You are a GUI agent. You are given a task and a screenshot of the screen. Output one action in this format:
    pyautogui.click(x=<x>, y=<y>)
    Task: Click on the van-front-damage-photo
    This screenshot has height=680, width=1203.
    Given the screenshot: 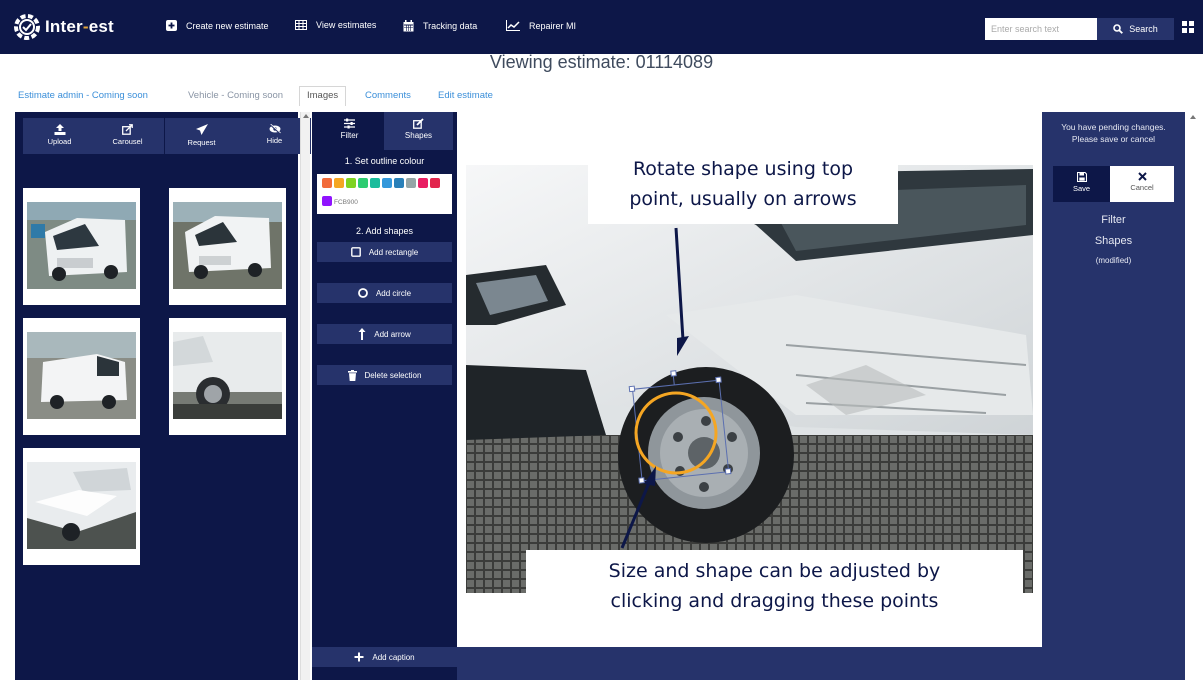 What is the action you would take?
    pyautogui.click(x=81, y=505)
    